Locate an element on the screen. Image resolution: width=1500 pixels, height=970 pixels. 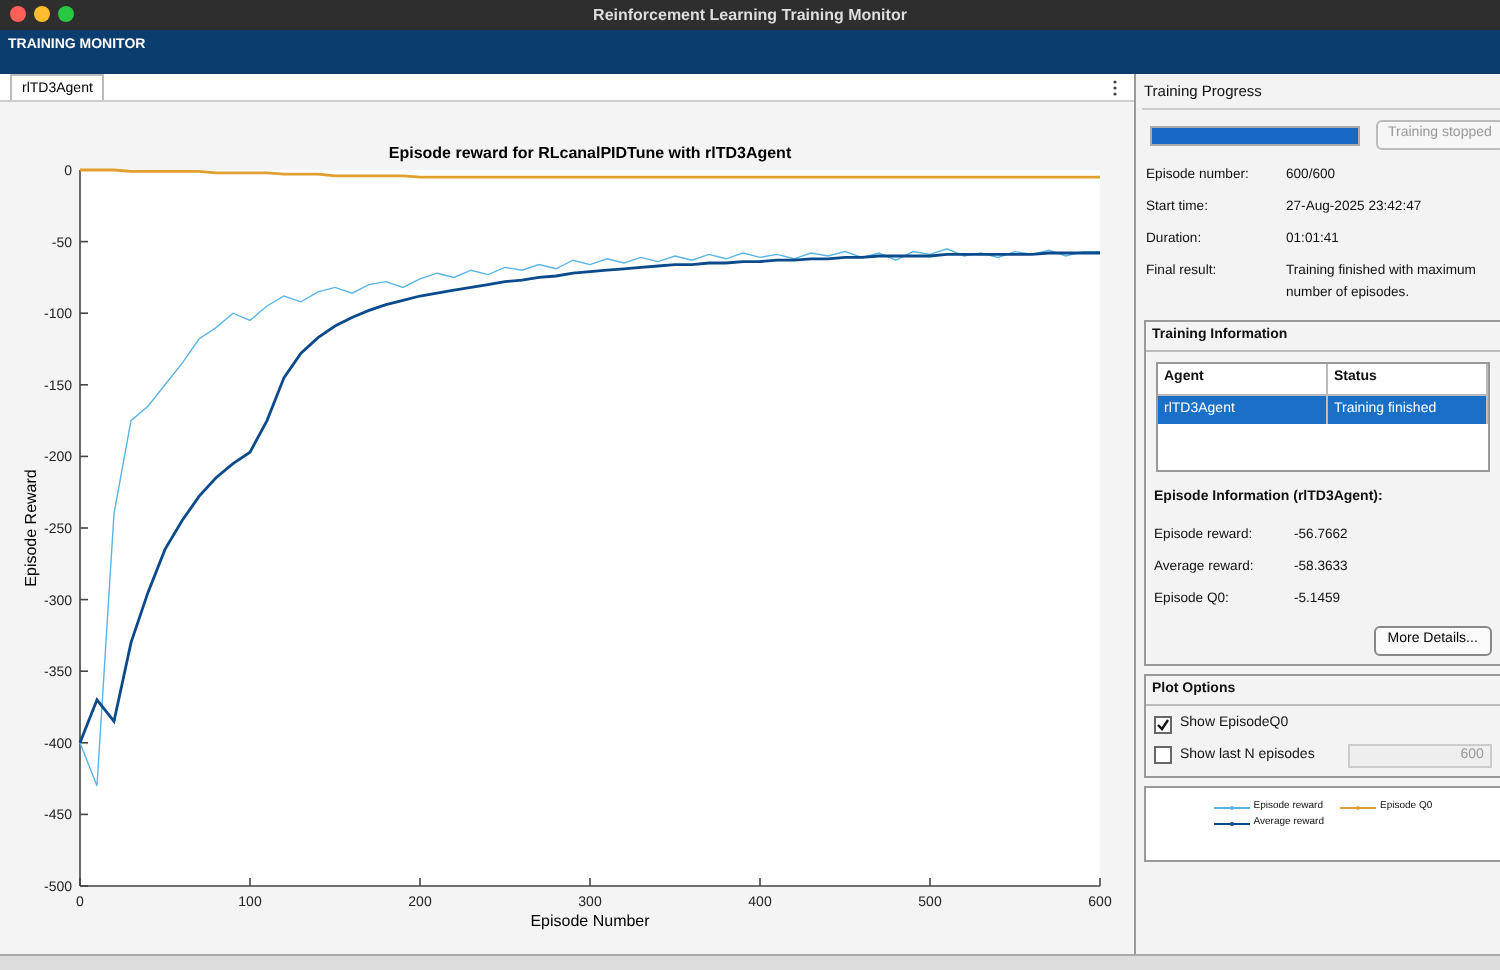
minimize-button is located at coordinates (42, 14).